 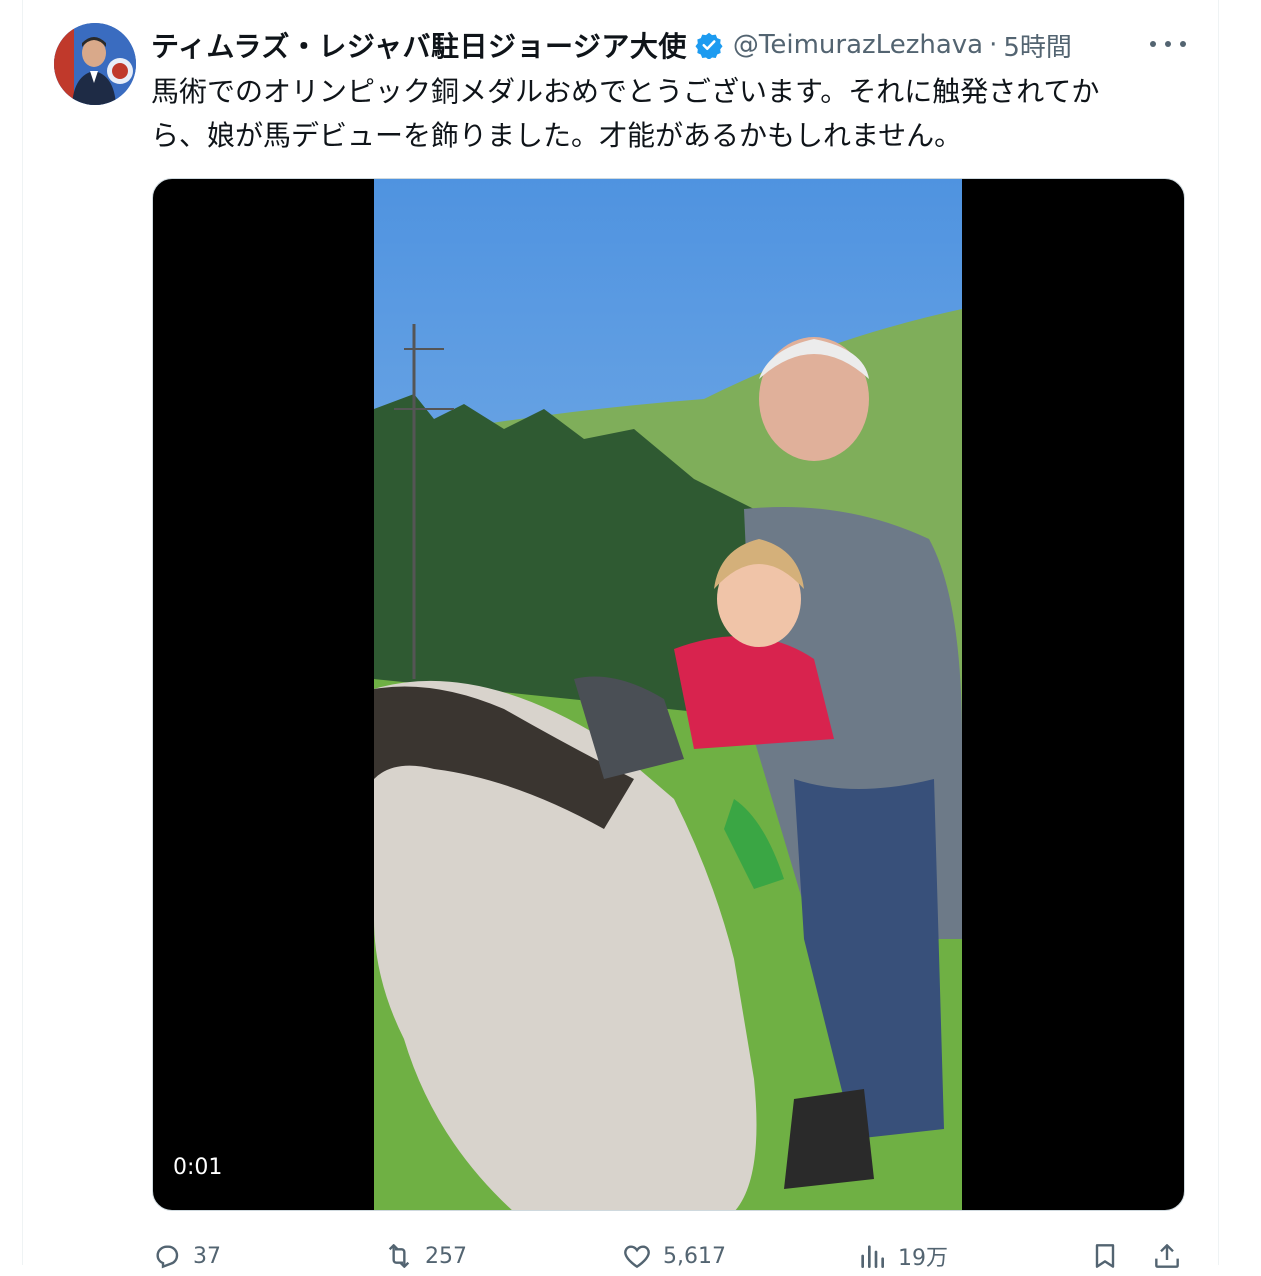 I want to click on views-icon, so click(x=872, y=1256).